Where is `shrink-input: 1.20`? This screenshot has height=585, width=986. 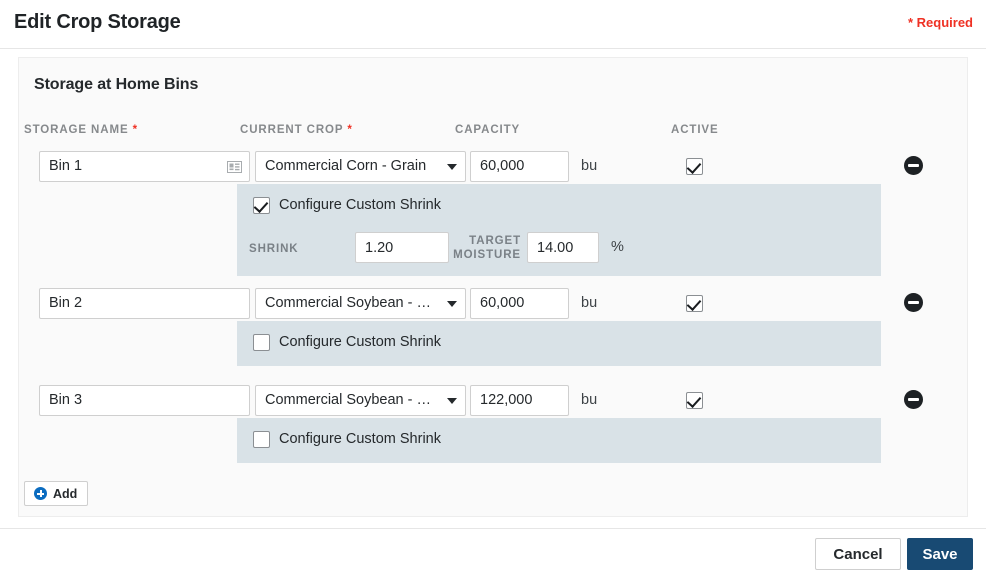
shrink-input: 1.20 is located at coordinates (402, 247).